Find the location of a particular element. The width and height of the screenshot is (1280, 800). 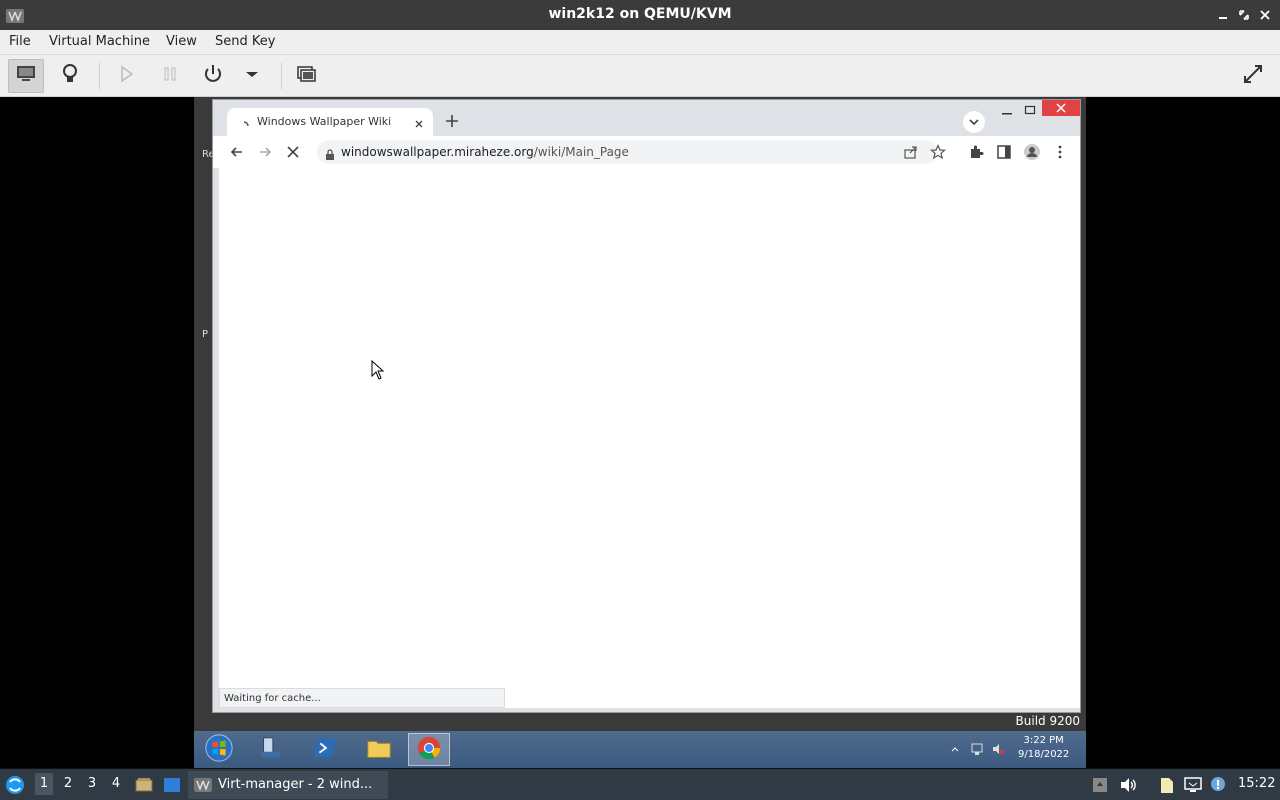

browser-close-icon is located at coordinates (1061, 108).